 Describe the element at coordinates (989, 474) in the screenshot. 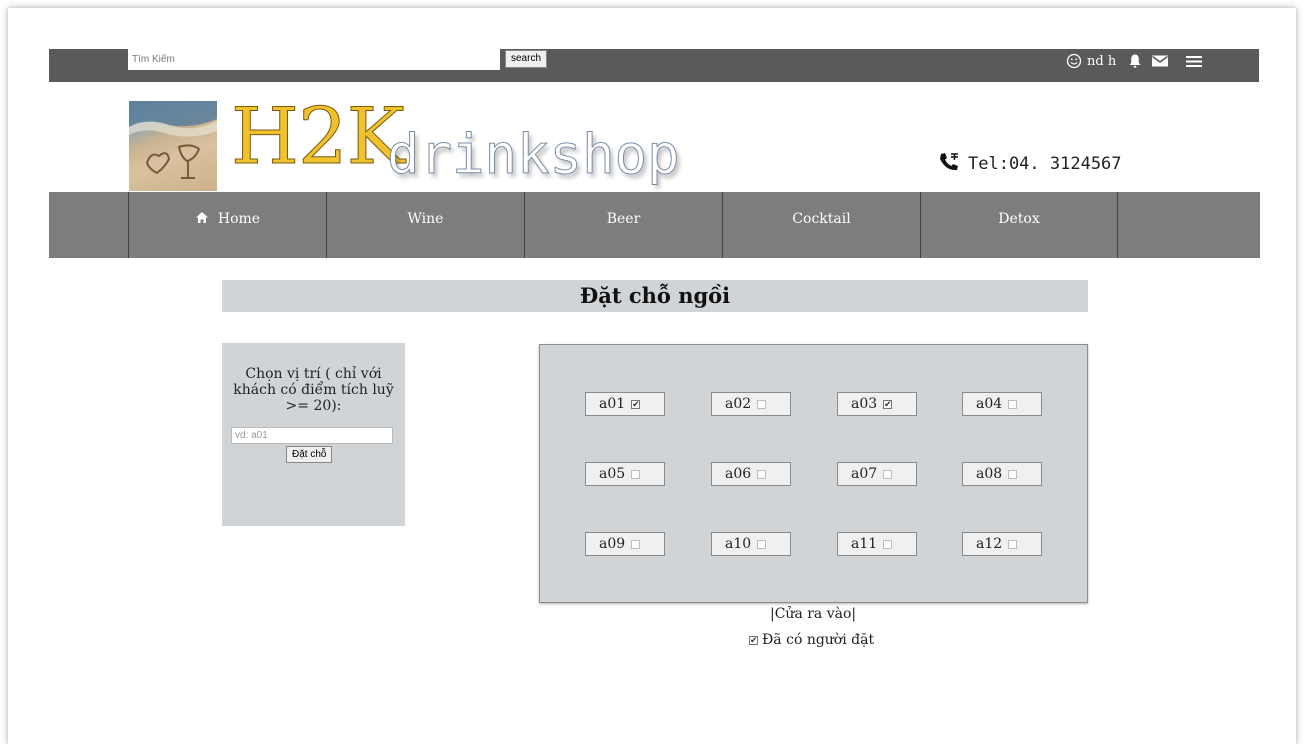

I see `seat-label: a08` at that location.